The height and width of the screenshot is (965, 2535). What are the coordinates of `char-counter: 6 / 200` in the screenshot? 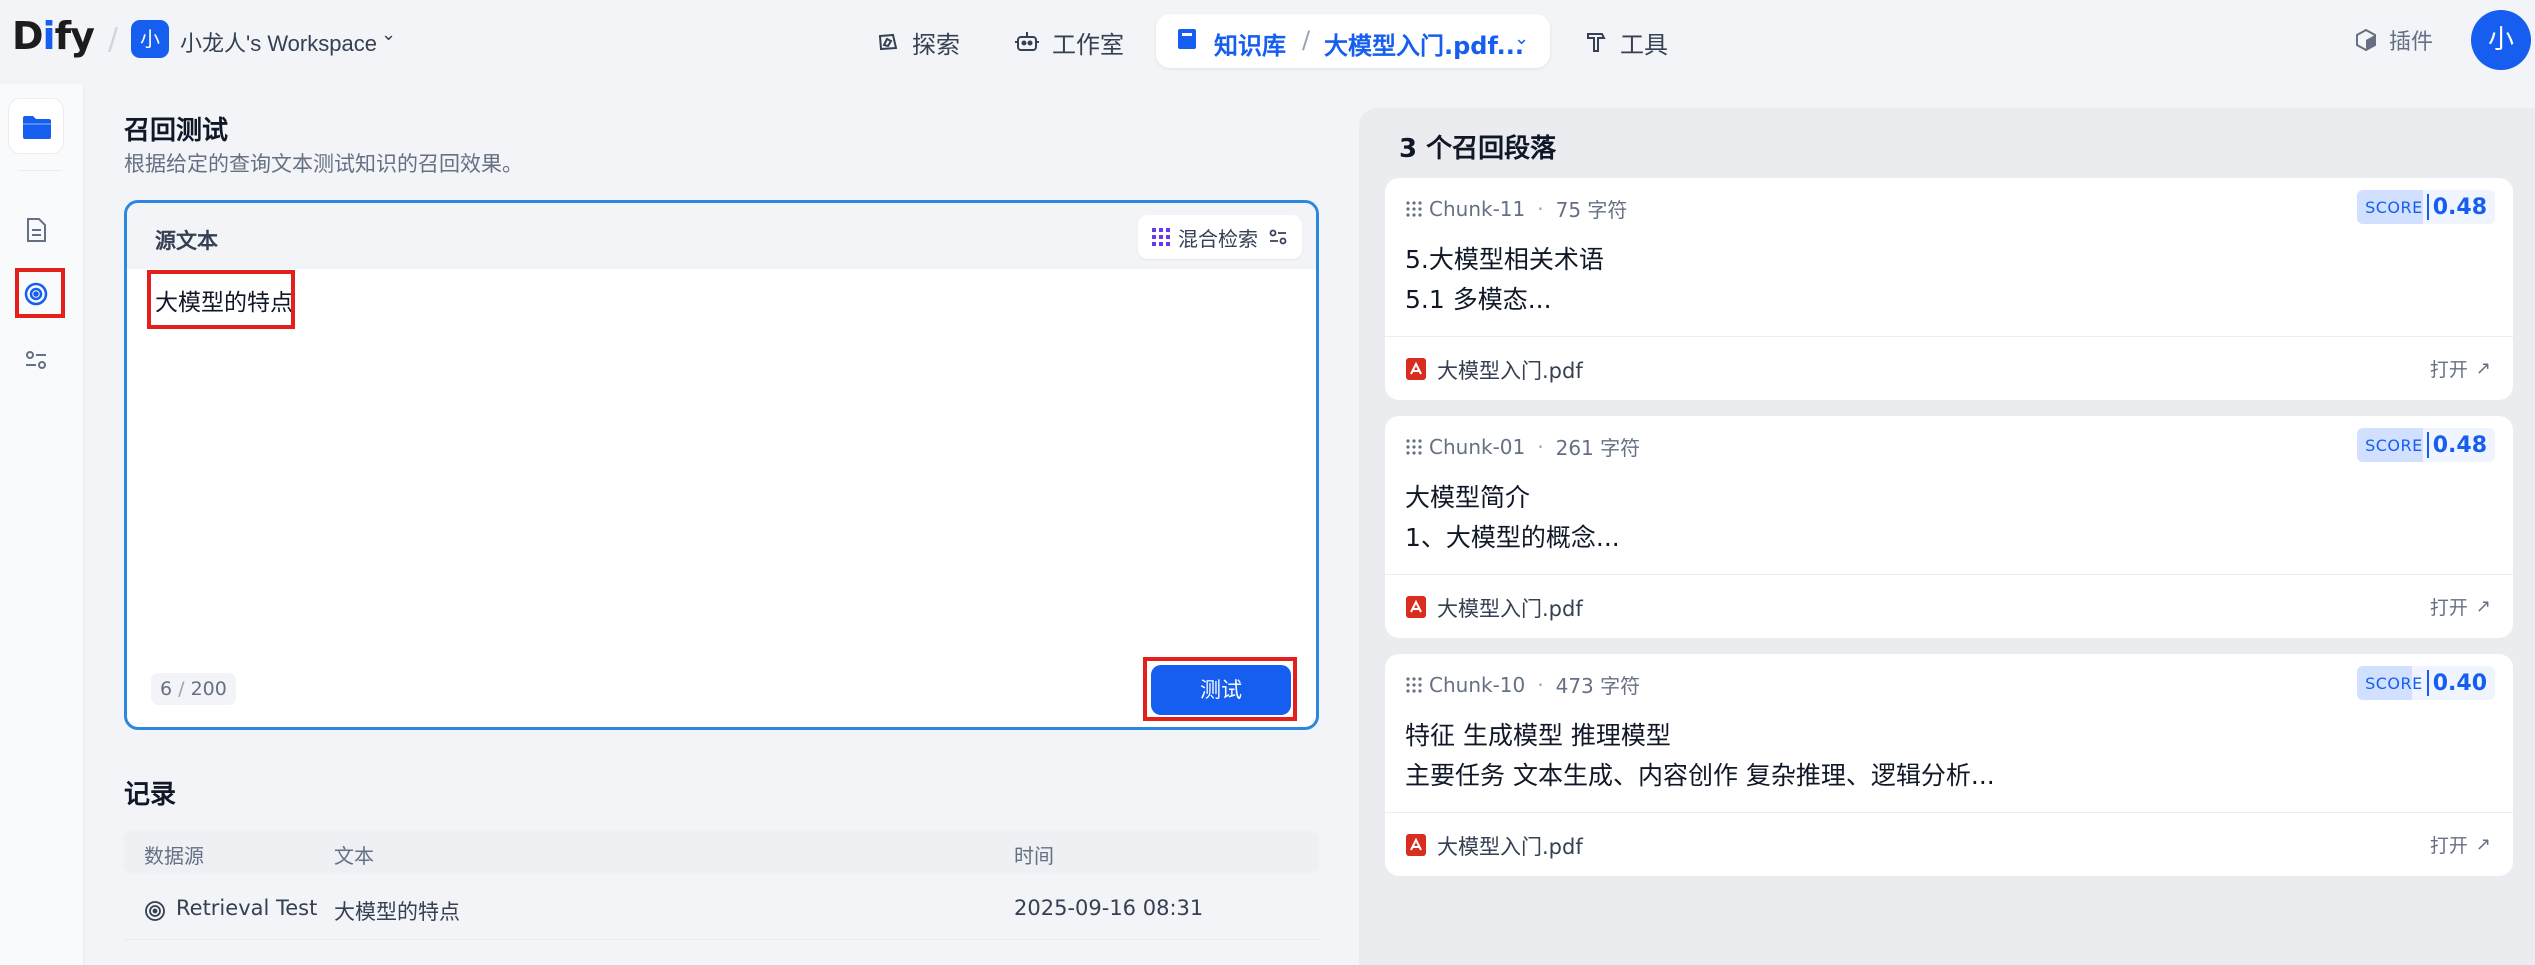 It's located at (193, 689).